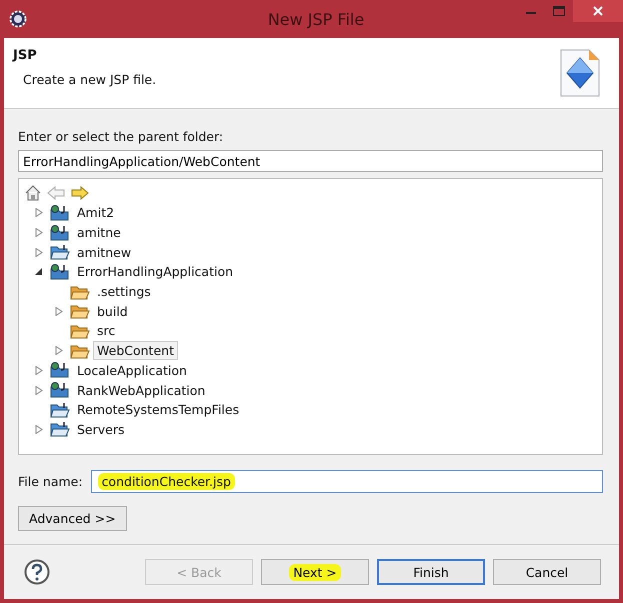 Image resolution: width=623 pixels, height=603 pixels. I want to click on tree-item: WebContent, so click(135, 350).